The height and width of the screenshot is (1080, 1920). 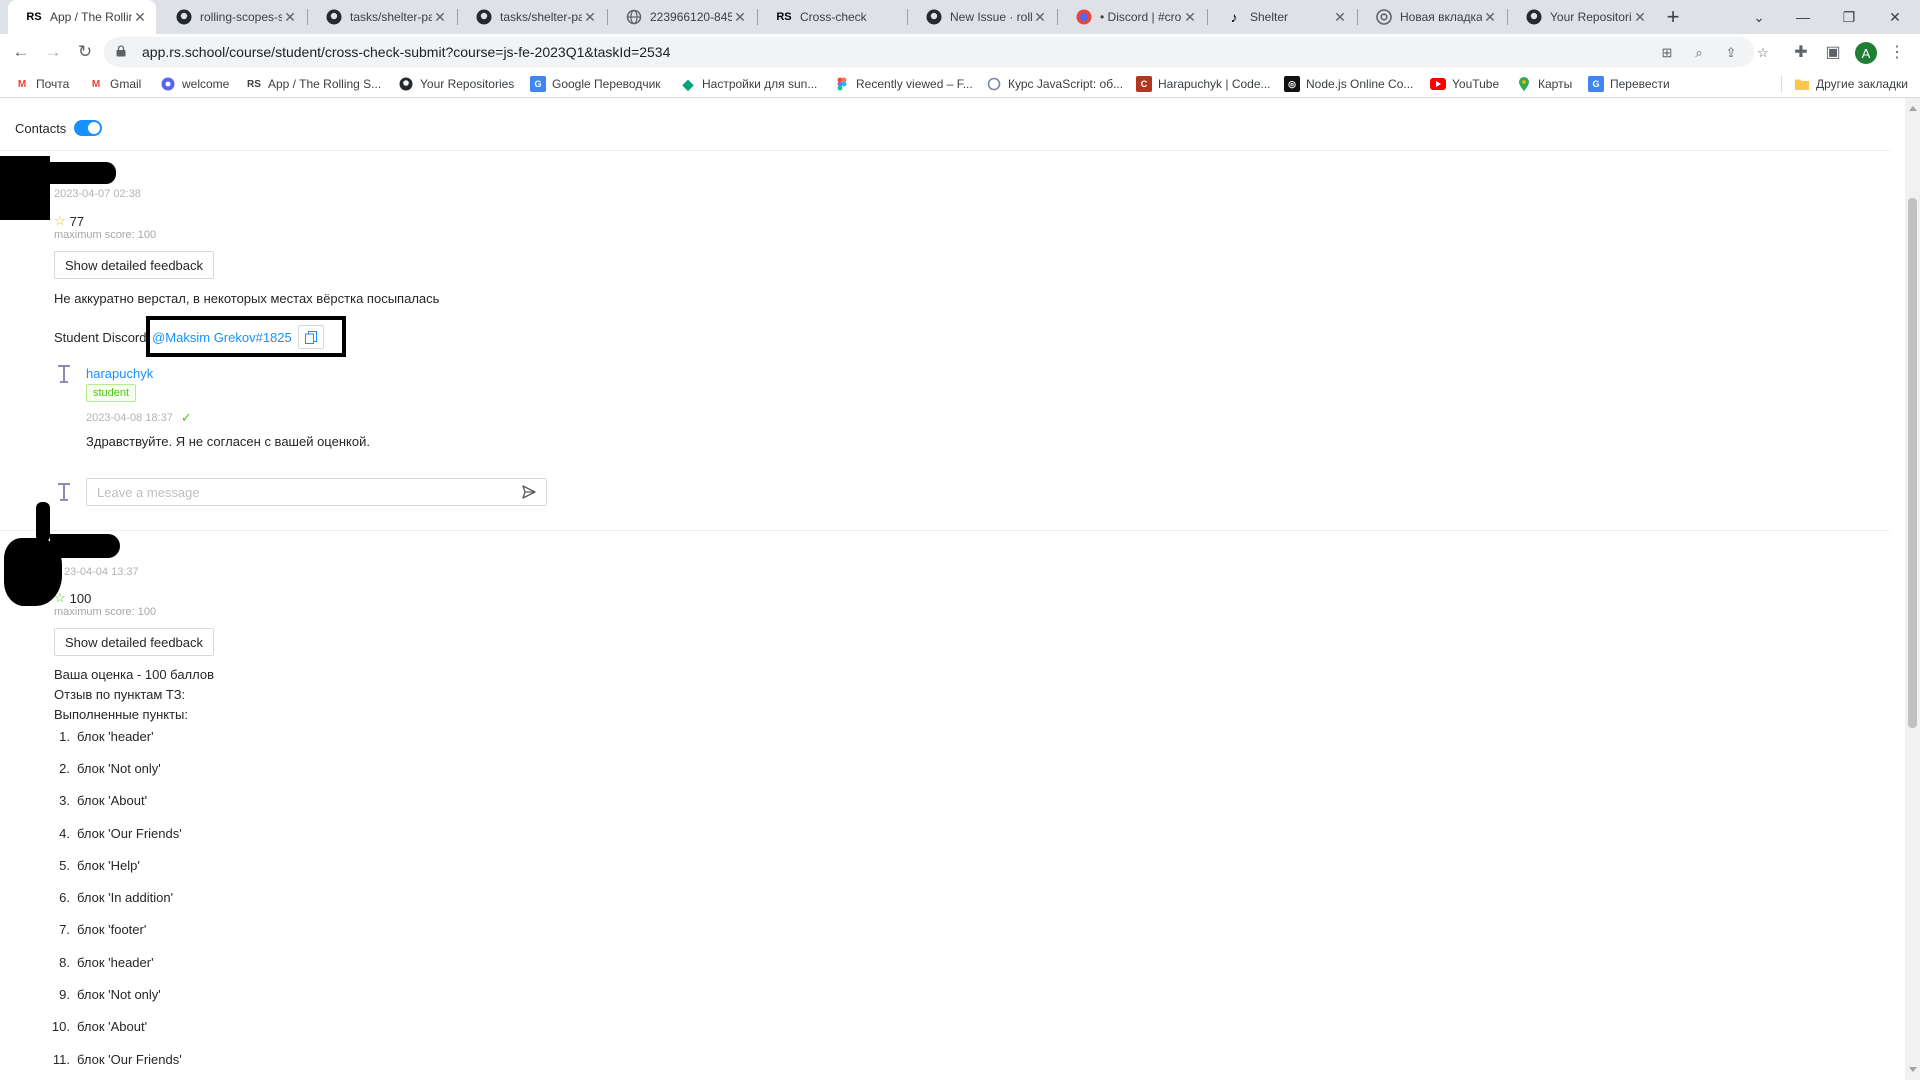 I want to click on extensions-button: ✚, so click(x=1801, y=52).